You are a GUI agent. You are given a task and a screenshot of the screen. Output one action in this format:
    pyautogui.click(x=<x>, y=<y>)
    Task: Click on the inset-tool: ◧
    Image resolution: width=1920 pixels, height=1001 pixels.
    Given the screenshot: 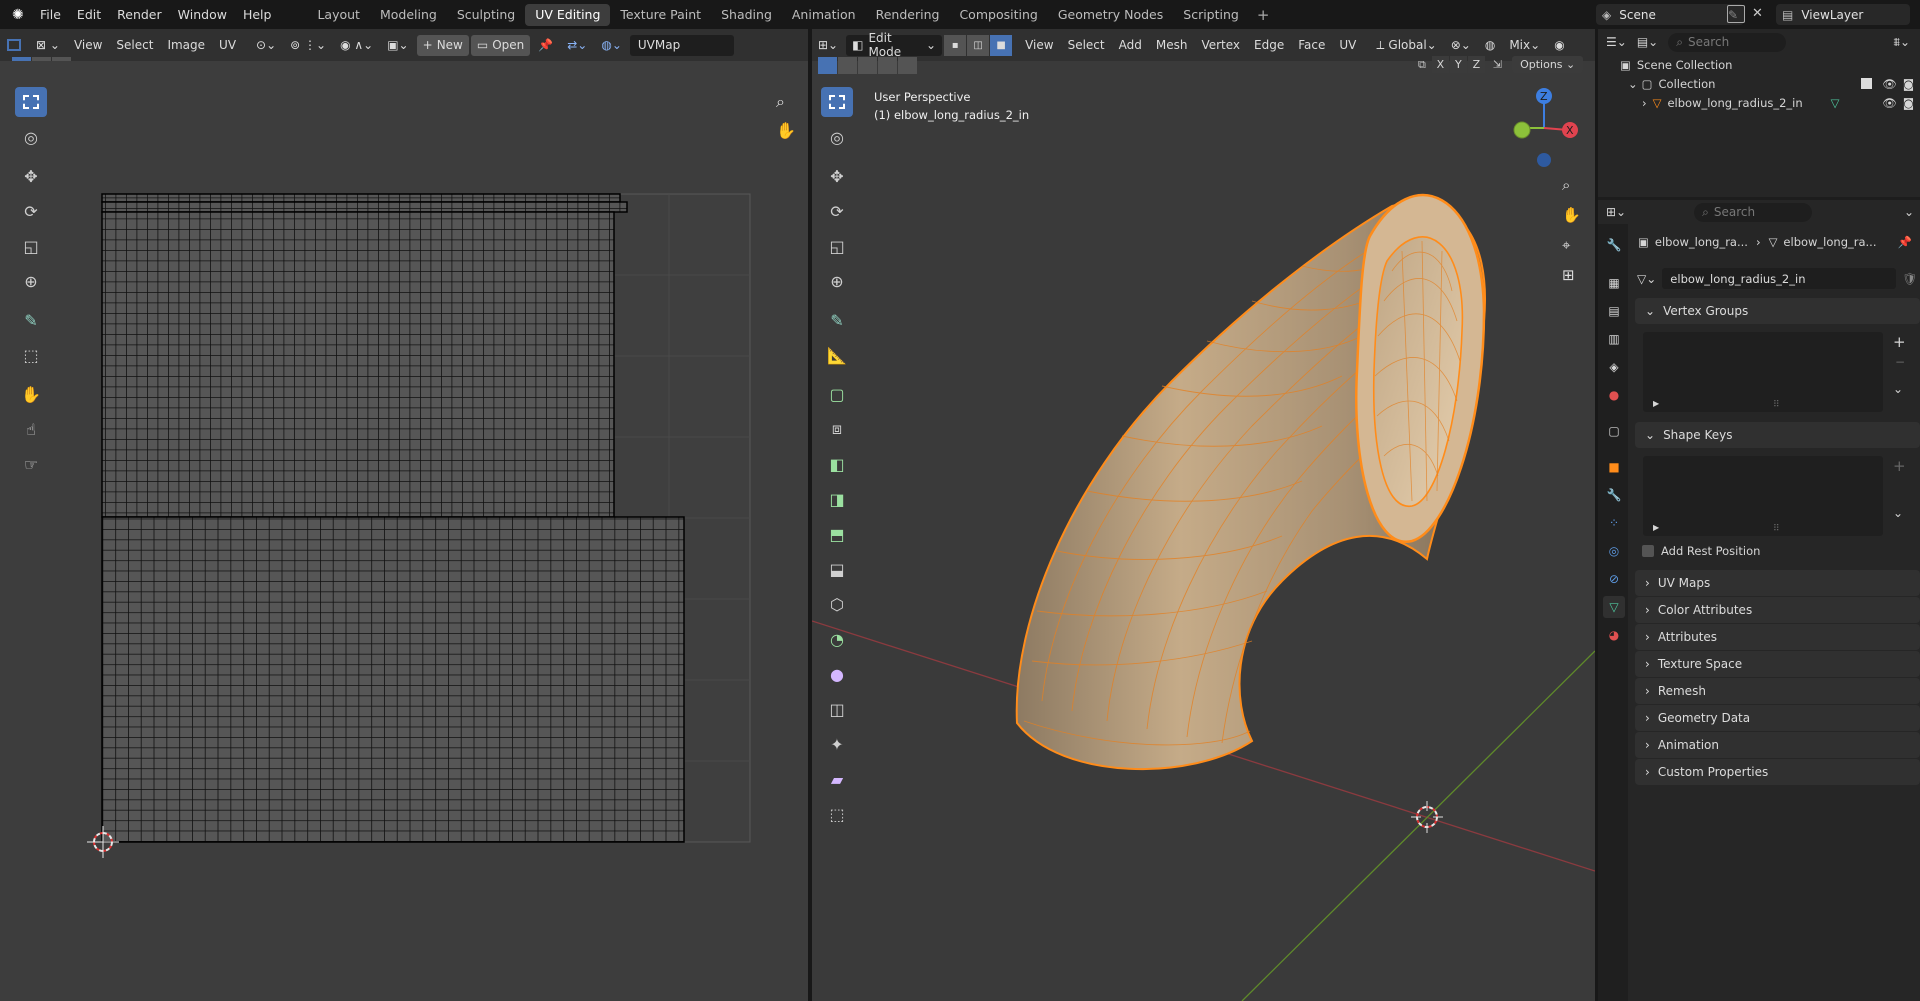 What is the action you would take?
    pyautogui.click(x=837, y=464)
    